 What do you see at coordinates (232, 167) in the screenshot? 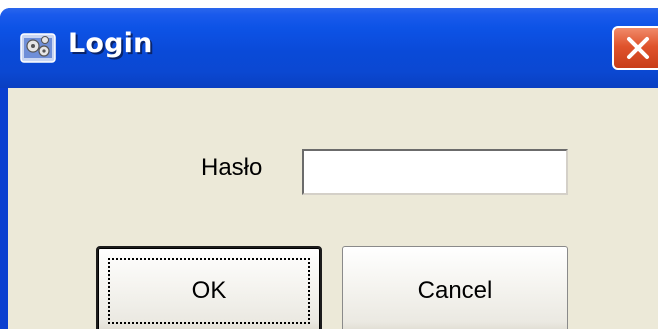
I see `password-label: Hasło` at bounding box center [232, 167].